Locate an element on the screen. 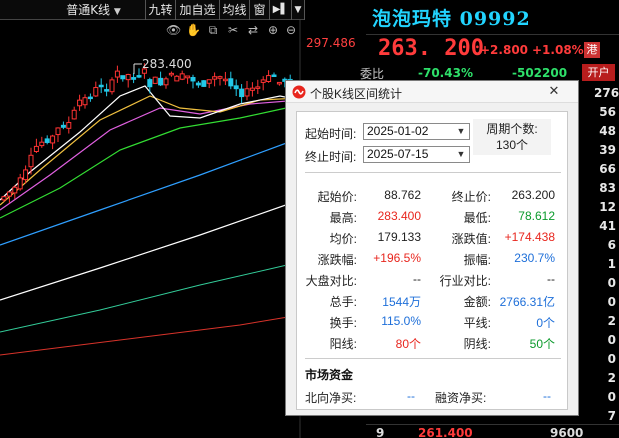 Image resolution: width=619 pixels, height=438 pixels. close-icon: ✕ is located at coordinates (554, 91).